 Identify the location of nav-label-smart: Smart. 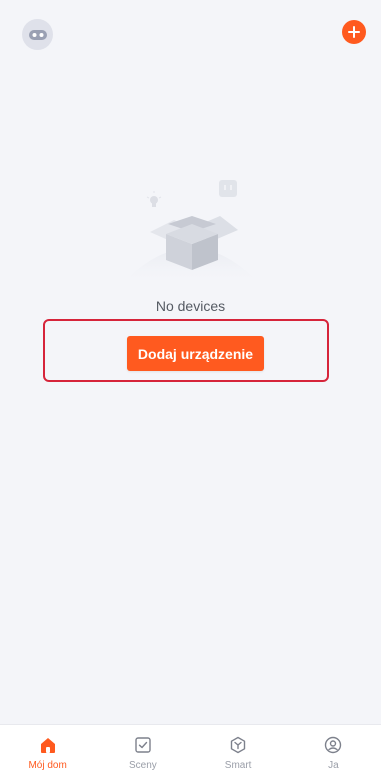
(238, 765).